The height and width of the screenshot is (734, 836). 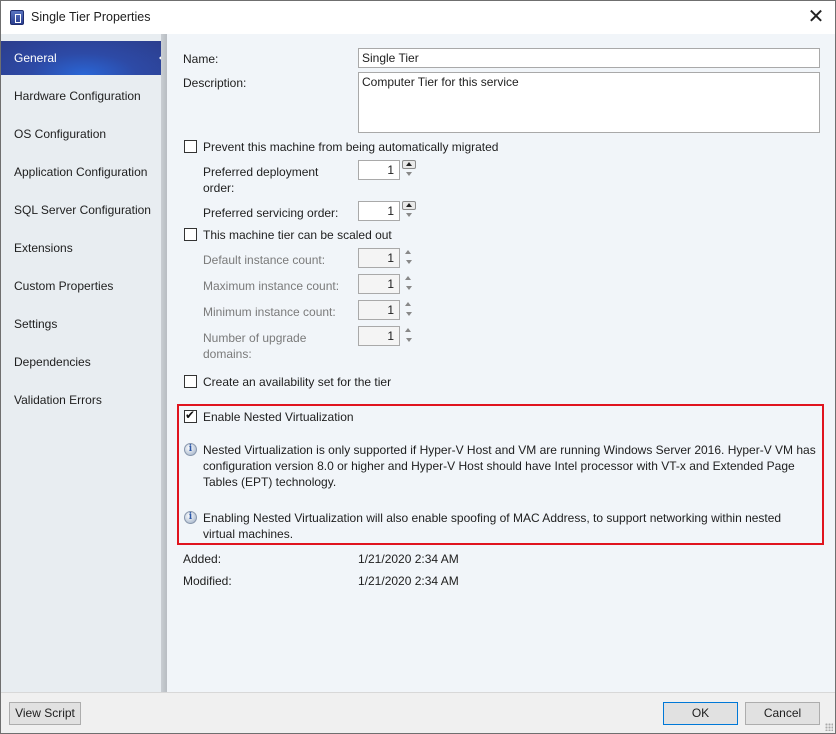 What do you see at coordinates (408, 581) in the screenshot?
I see `modified-value: 1/21/2020 2:34 AM` at bounding box center [408, 581].